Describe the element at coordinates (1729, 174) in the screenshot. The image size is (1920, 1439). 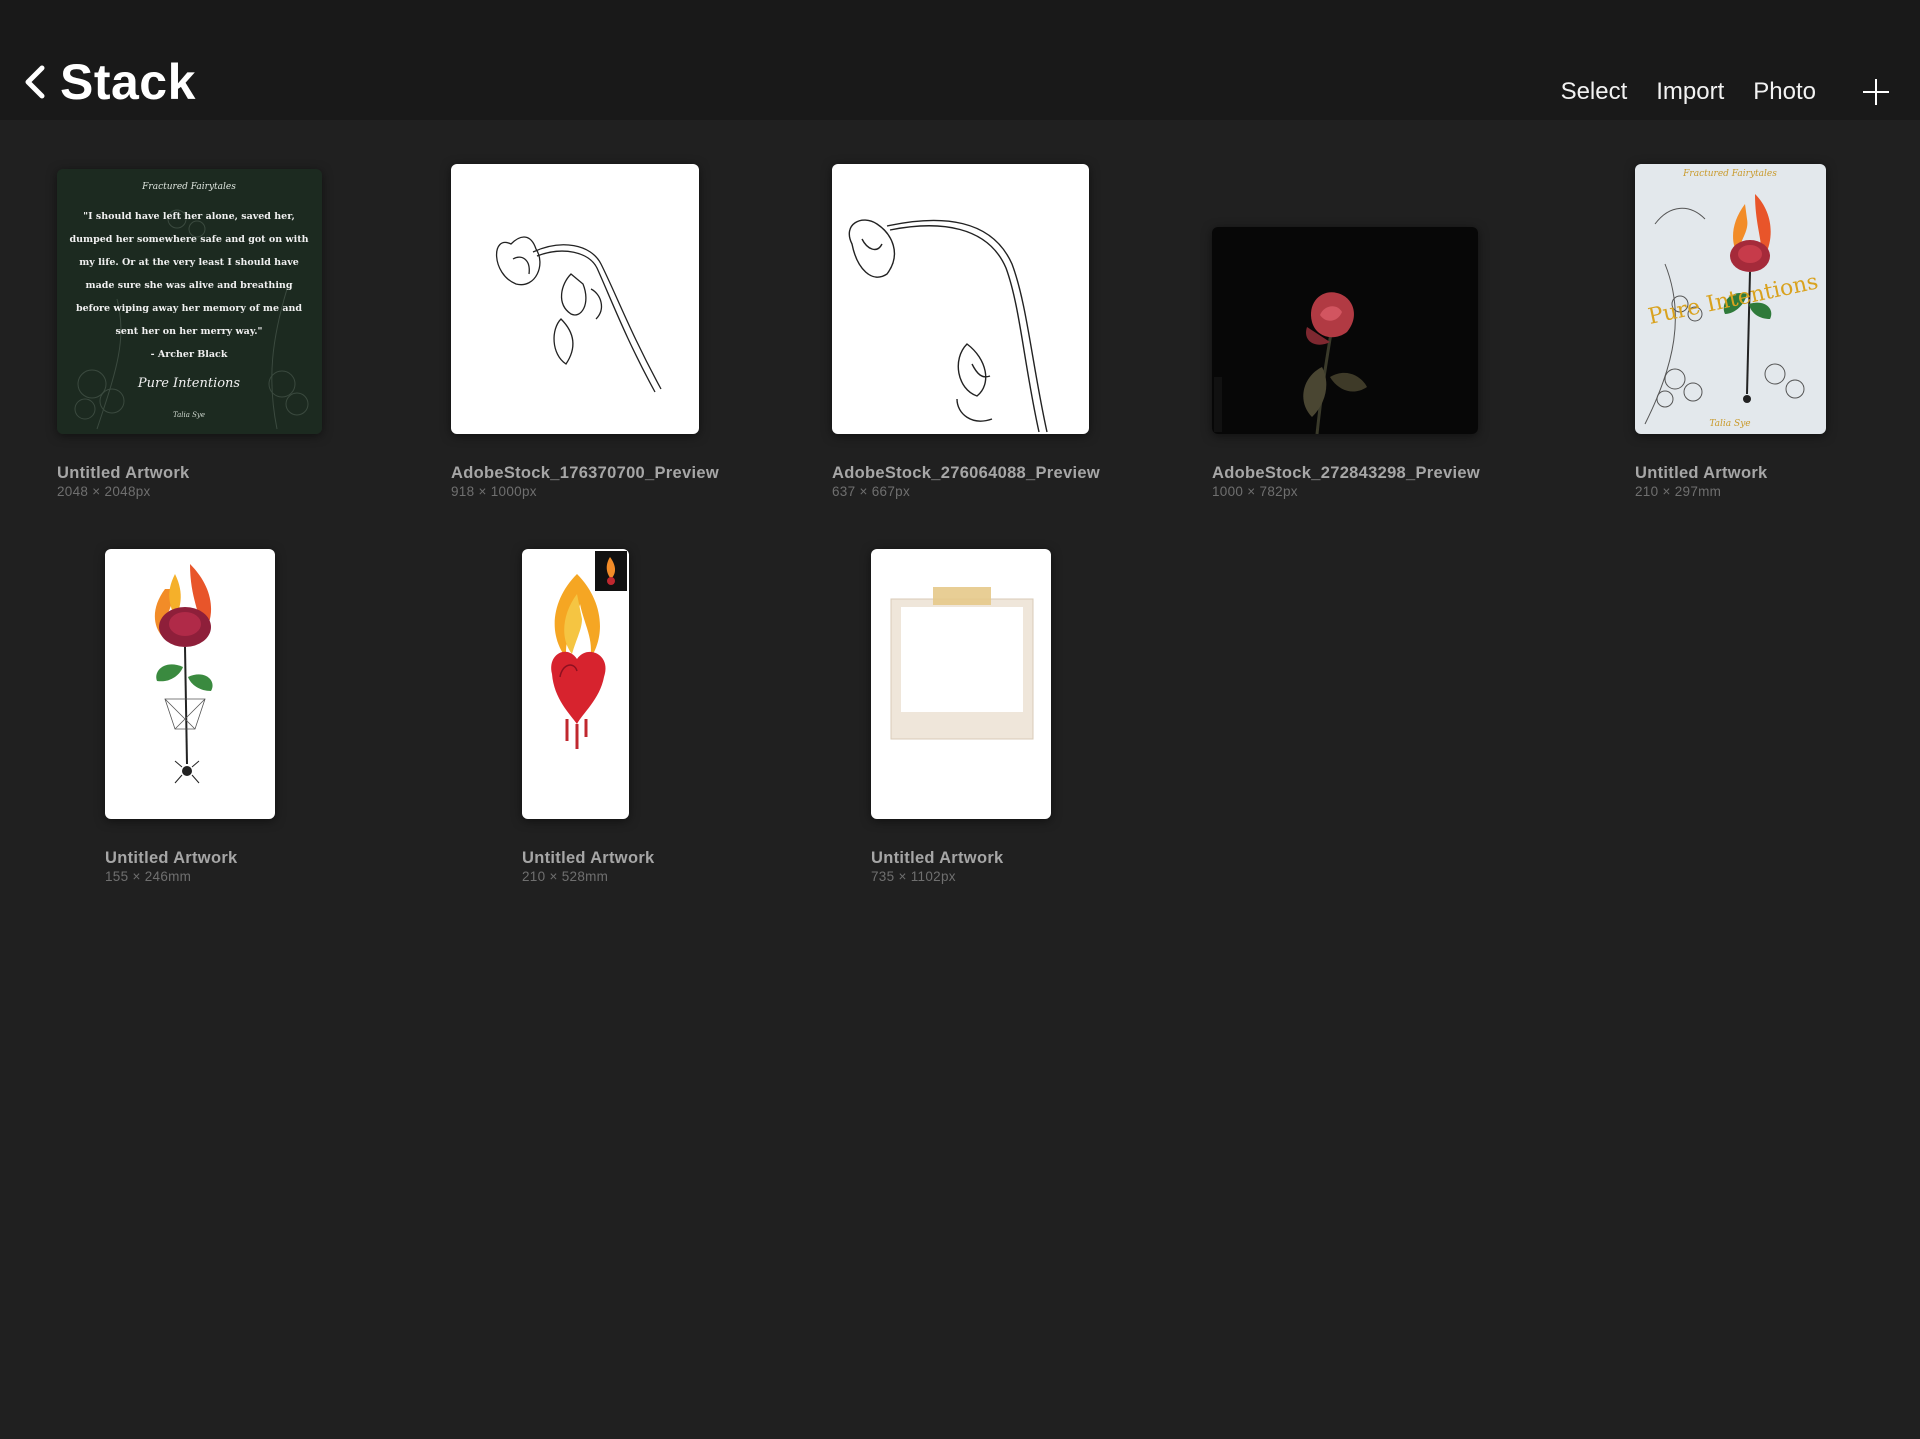
I see `cover-series: Fractured Fairytales` at that location.